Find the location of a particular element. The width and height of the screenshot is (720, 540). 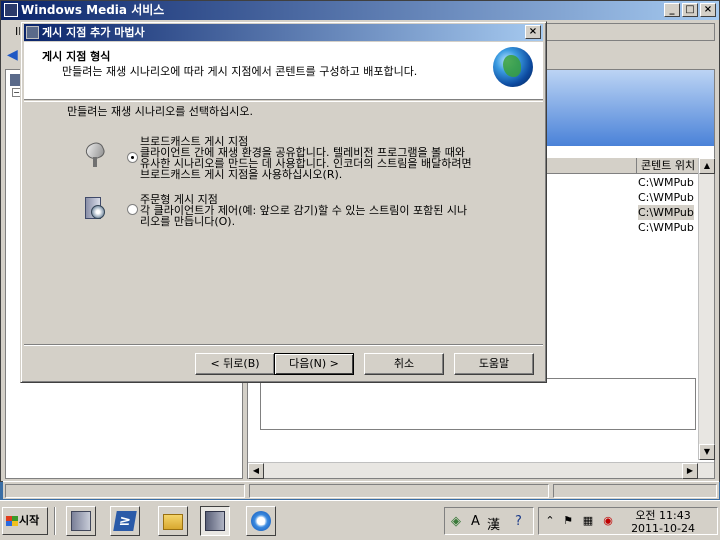

scroll-left-icon: ◀ is located at coordinates (256, 471).